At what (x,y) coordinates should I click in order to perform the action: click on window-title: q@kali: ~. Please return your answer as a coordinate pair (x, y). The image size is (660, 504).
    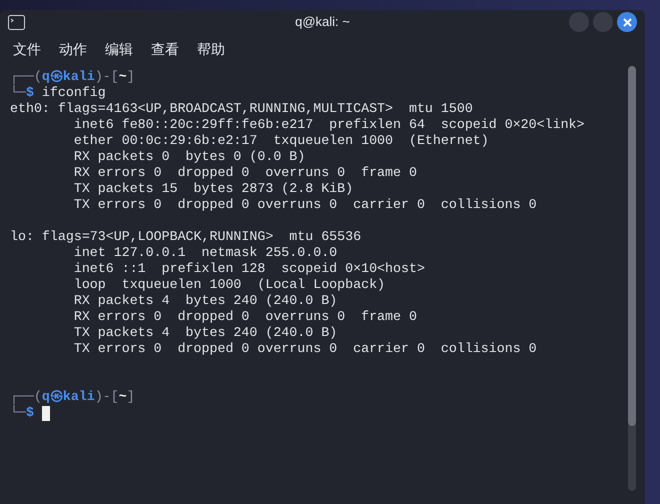
    Looking at the image, I should click on (322, 22).